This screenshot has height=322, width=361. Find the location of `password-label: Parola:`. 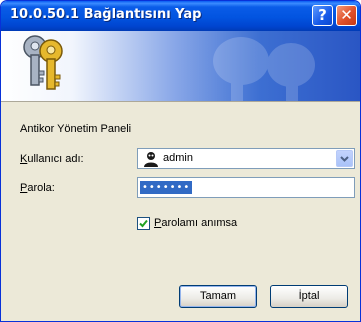

password-label: Parola: is located at coordinates (37, 188).